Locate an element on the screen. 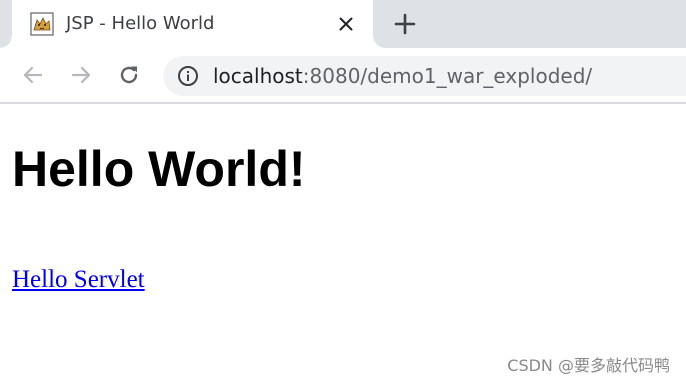 Image resolution: width=686 pixels, height=383 pixels. reload-icon is located at coordinates (129, 75).